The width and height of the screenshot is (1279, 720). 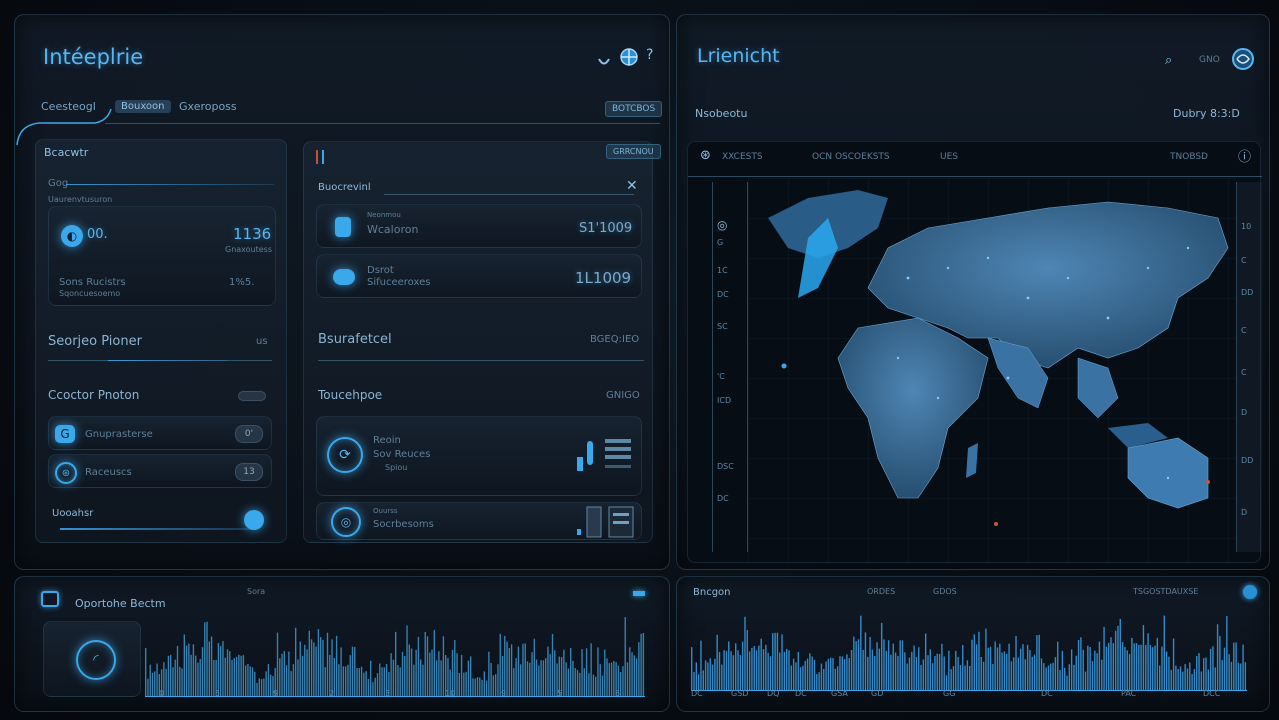 I want to click on bottom-left-header-right: Sora, so click(x=256, y=591).